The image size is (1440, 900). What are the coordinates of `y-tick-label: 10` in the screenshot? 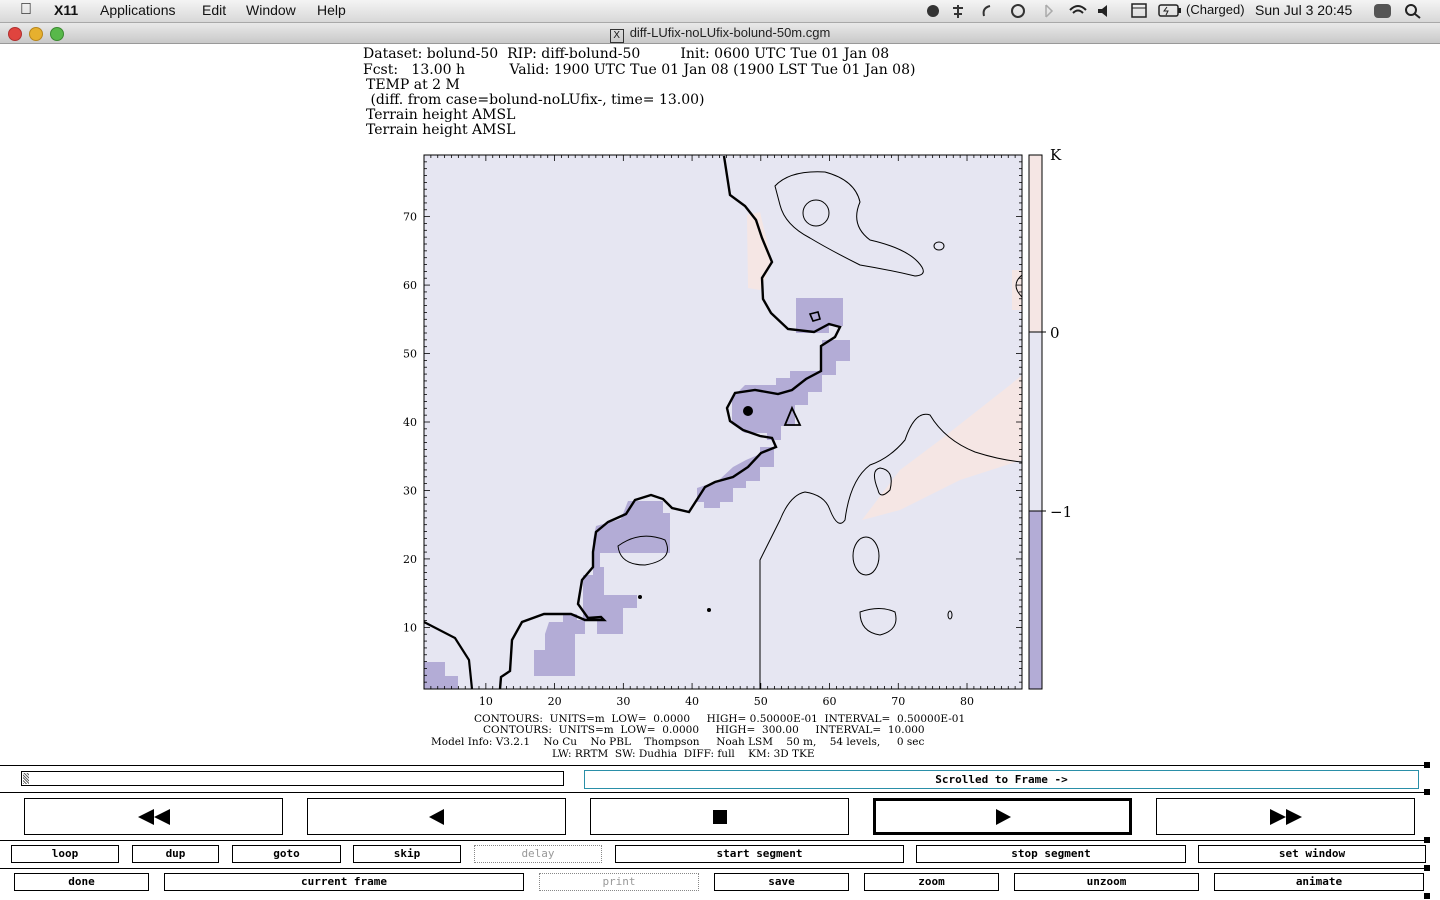 It's located at (410, 627).